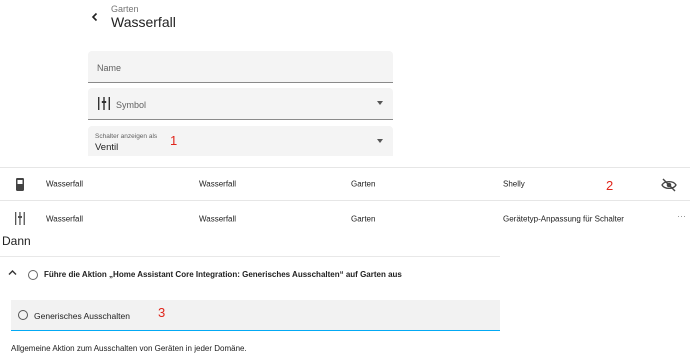 This screenshot has width=690, height=354. What do you see at coordinates (23, 315) in the screenshot?
I see `action-select-radio` at bounding box center [23, 315].